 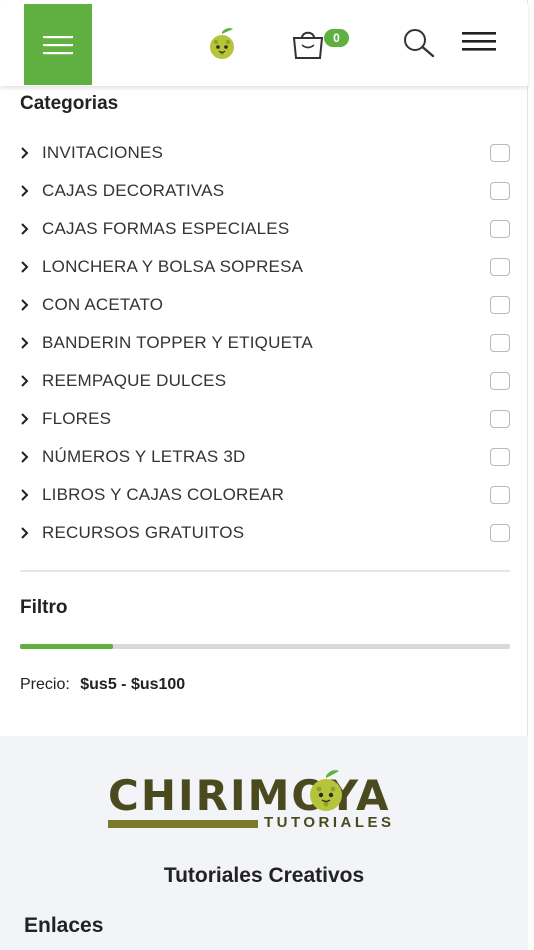 What do you see at coordinates (266, 305) in the screenshot?
I see `category-item-con-acetato: CON ACETATO` at bounding box center [266, 305].